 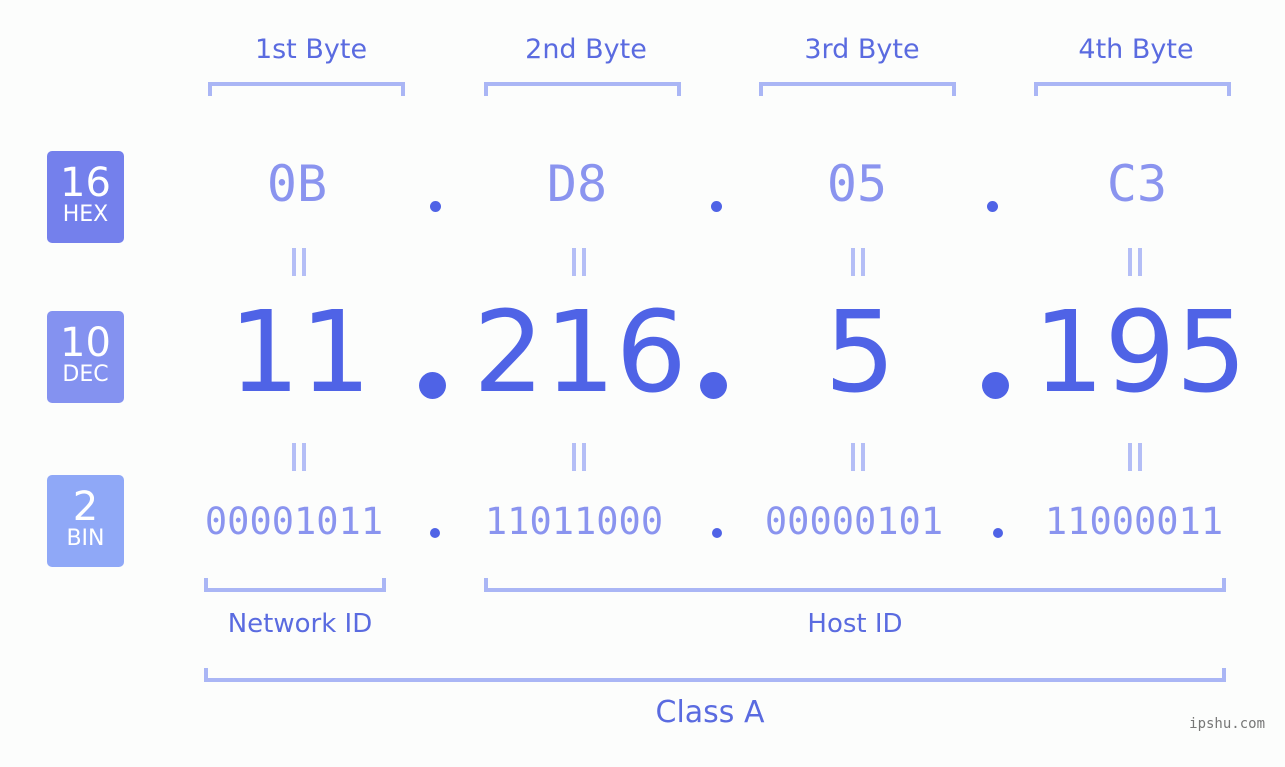 I want to click on hex-value-3: 05, so click(x=857, y=184).